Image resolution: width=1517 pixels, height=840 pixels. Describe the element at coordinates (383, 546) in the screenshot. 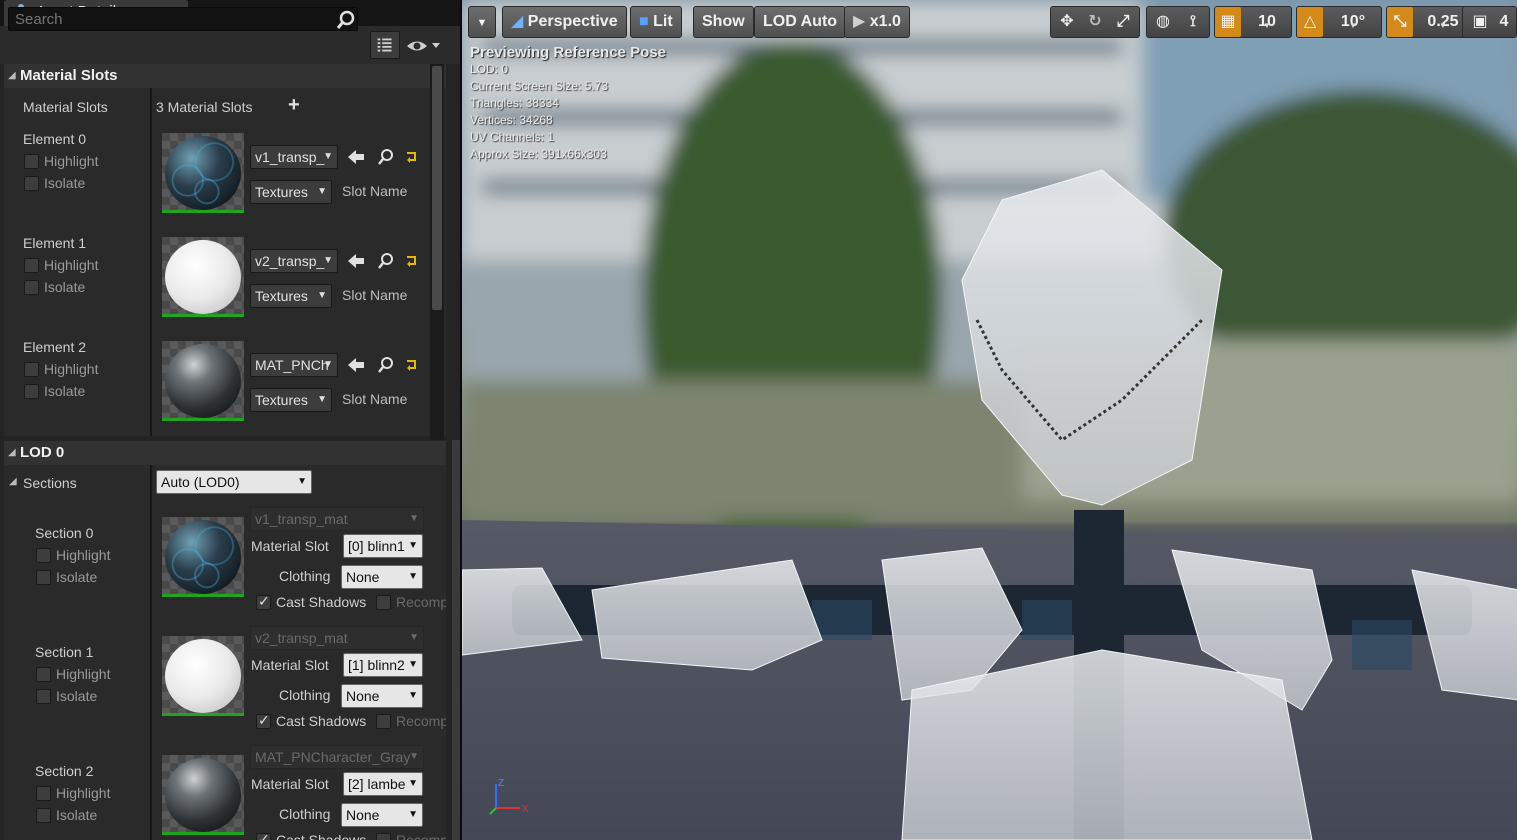

I see `material-slot-select: [0] blinn1 ▼` at that location.